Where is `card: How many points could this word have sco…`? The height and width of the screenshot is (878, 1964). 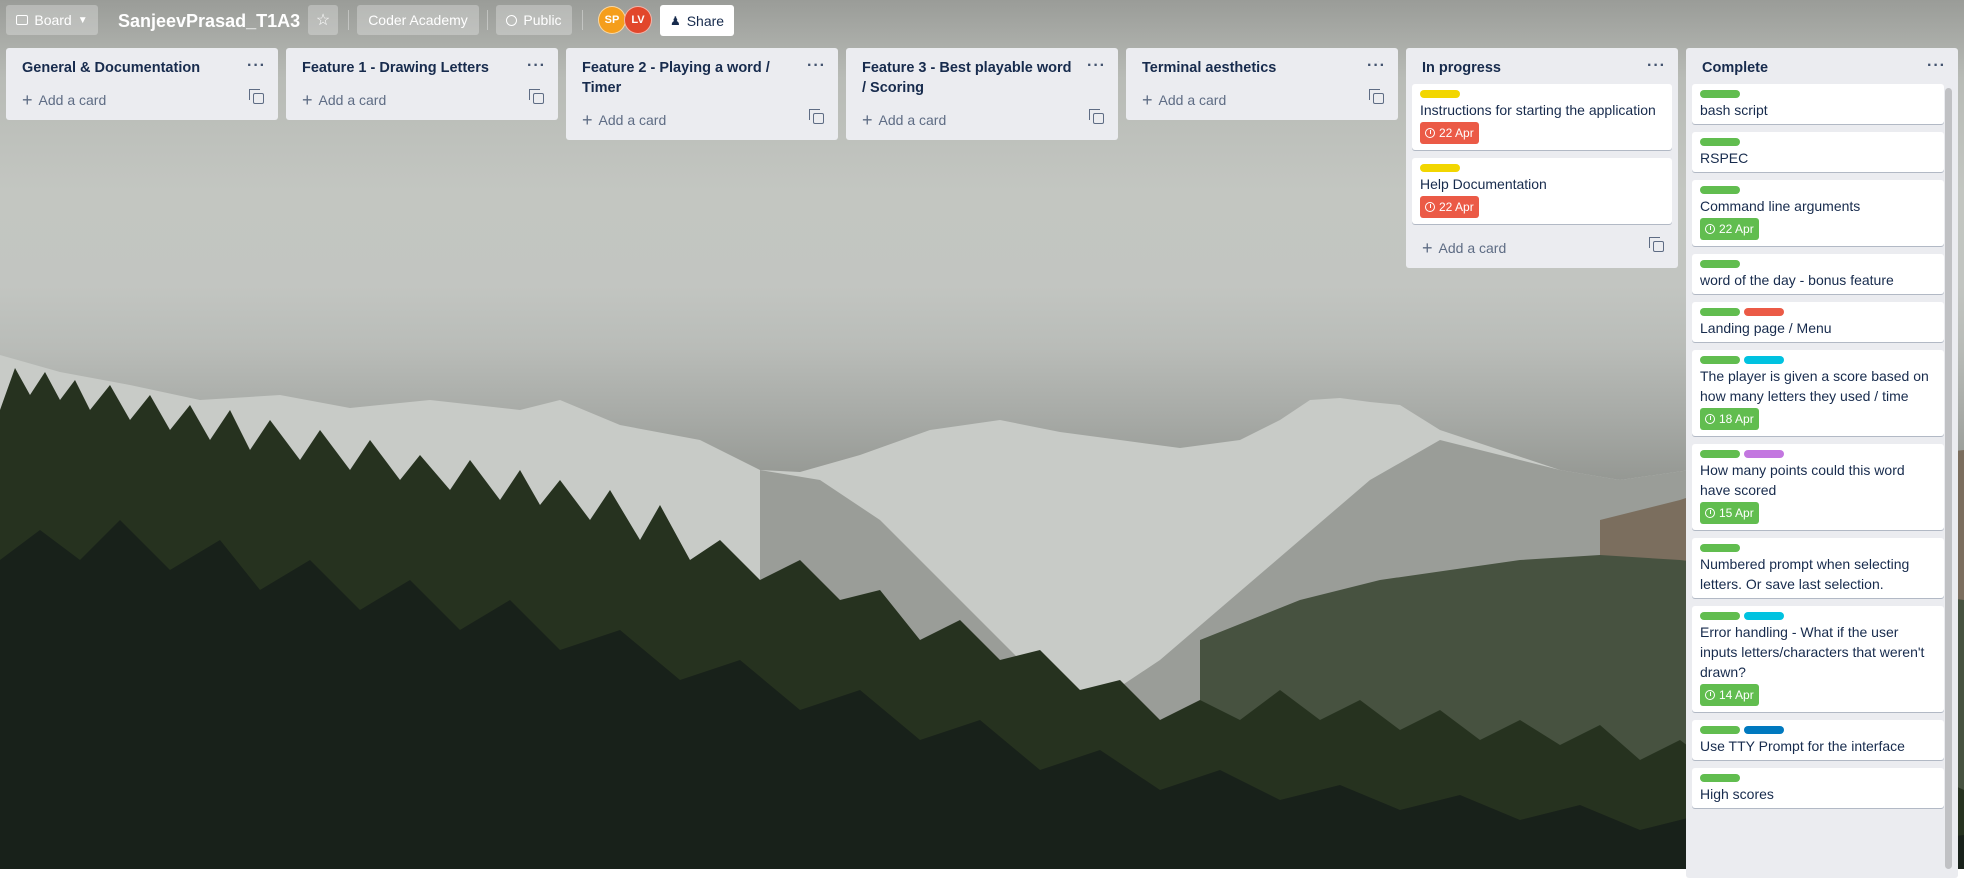
card: How many points could this word have sco… is located at coordinates (1818, 487).